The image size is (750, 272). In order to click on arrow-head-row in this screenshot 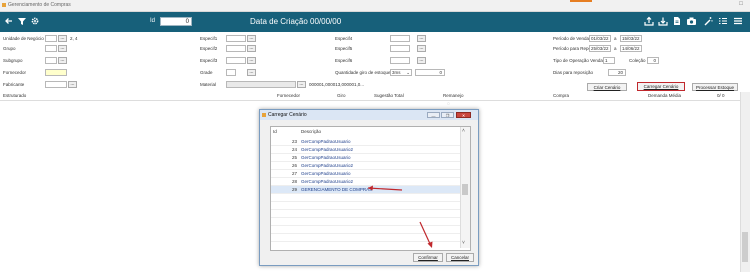, I will do `click(370, 188)`.